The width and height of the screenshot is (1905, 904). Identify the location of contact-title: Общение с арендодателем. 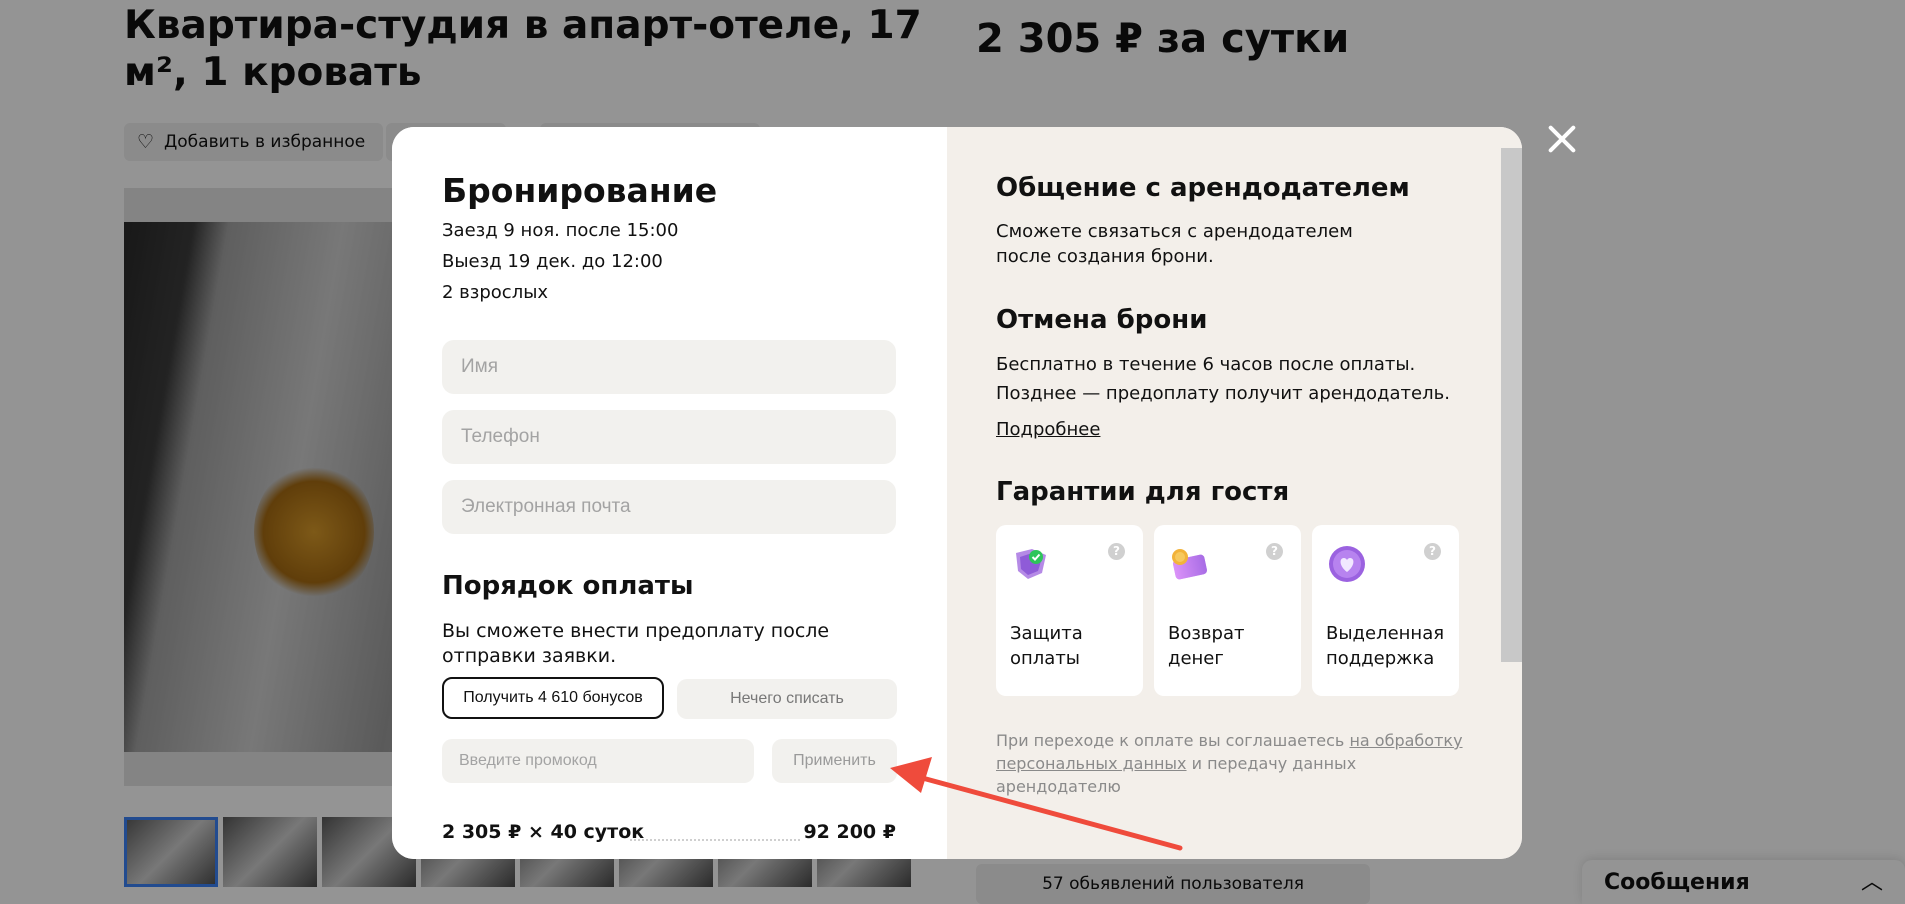
(1203, 188).